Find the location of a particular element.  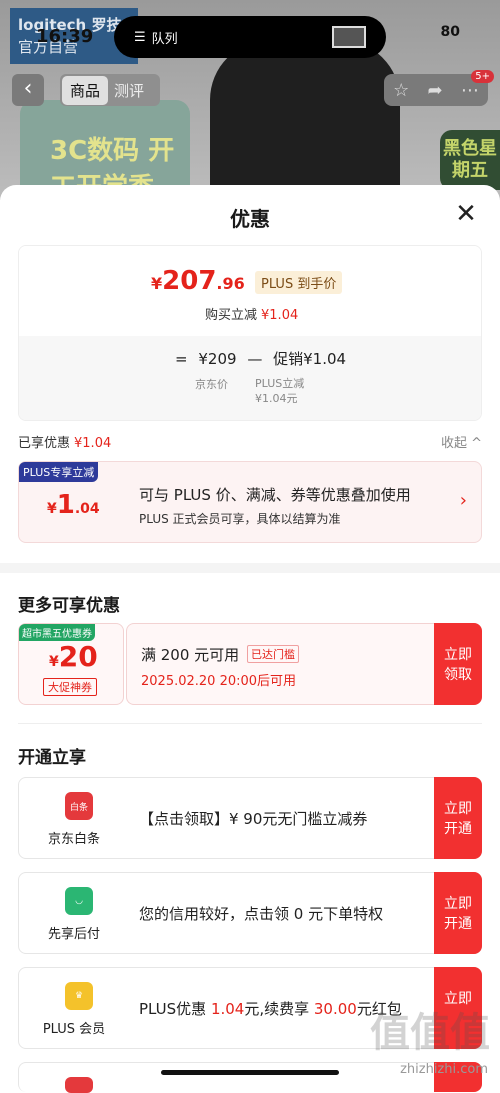

baitiao-icon: 白条 is located at coordinates (79, 806).